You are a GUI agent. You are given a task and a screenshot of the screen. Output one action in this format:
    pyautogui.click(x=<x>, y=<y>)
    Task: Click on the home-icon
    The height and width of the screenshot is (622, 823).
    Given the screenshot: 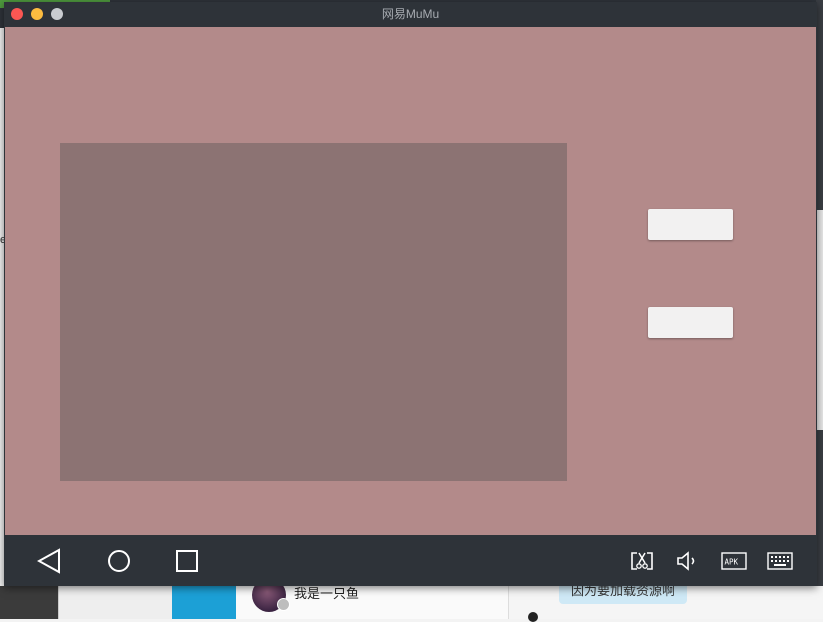 What is the action you would take?
    pyautogui.click(x=119, y=560)
    